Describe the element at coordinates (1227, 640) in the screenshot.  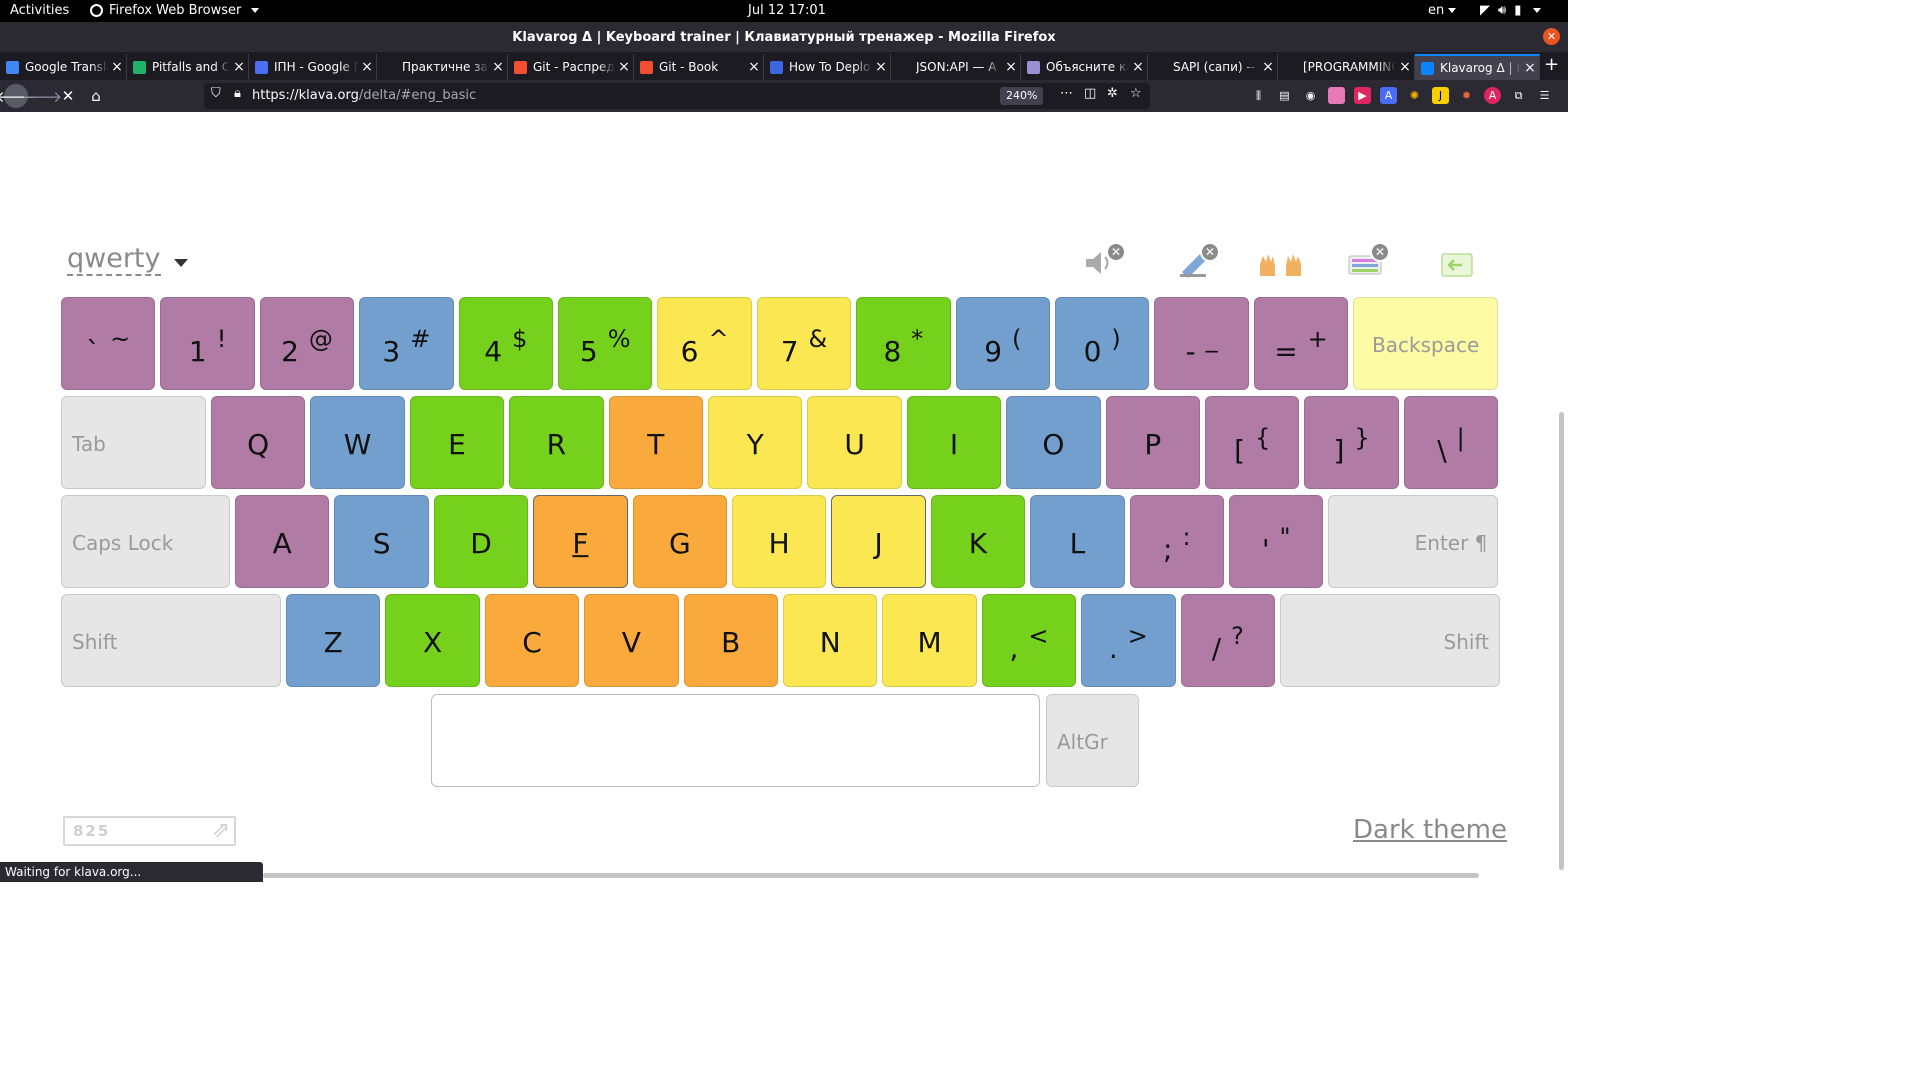
I see `key-3-10: /?` at that location.